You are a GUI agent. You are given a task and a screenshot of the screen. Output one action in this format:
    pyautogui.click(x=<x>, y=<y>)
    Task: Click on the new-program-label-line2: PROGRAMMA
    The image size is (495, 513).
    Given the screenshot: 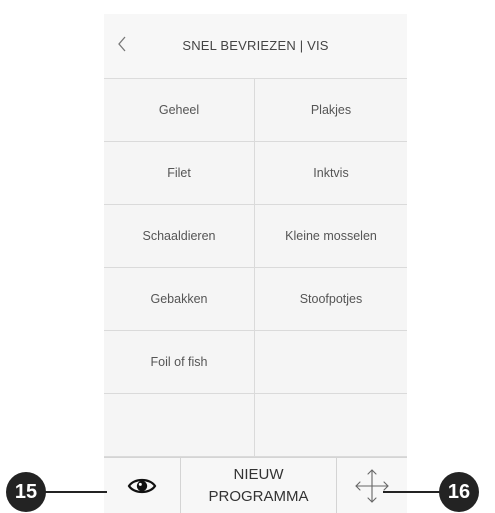 What is the action you would take?
    pyautogui.click(x=258, y=496)
    